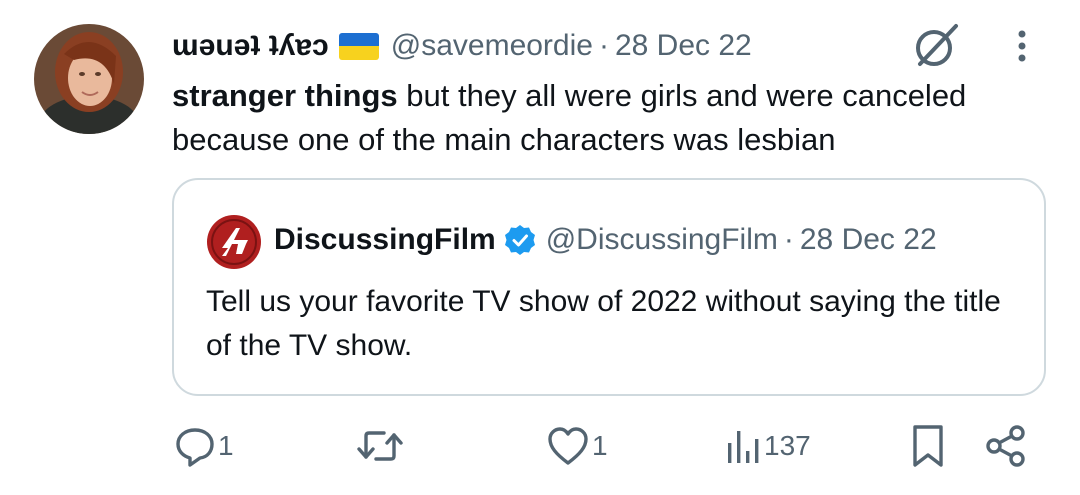 The image size is (1080, 495). What do you see at coordinates (540, 446) in the screenshot?
I see `action-bar: 1 1 137` at bounding box center [540, 446].